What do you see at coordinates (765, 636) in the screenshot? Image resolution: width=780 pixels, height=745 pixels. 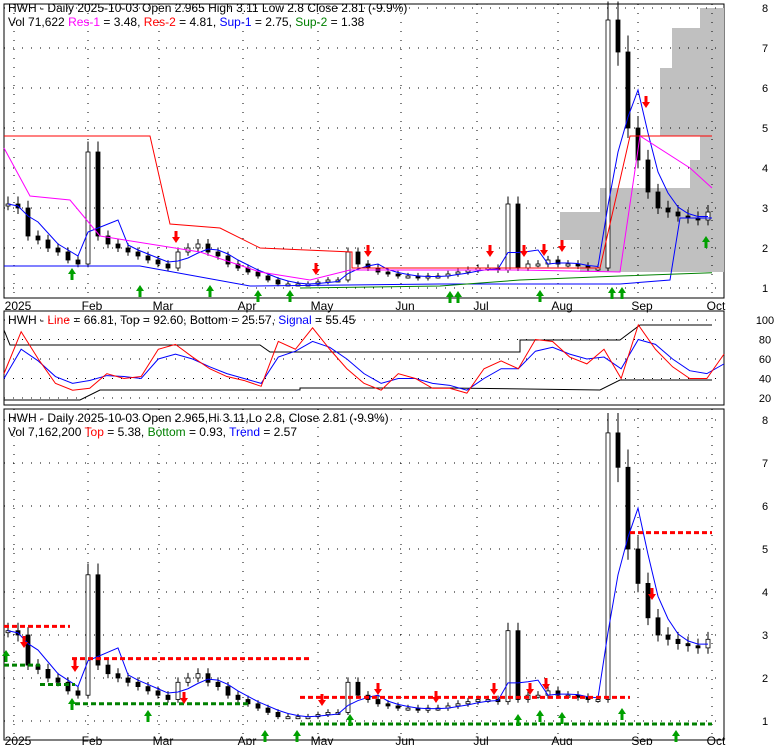 I see `price-tick: 3` at bounding box center [765, 636].